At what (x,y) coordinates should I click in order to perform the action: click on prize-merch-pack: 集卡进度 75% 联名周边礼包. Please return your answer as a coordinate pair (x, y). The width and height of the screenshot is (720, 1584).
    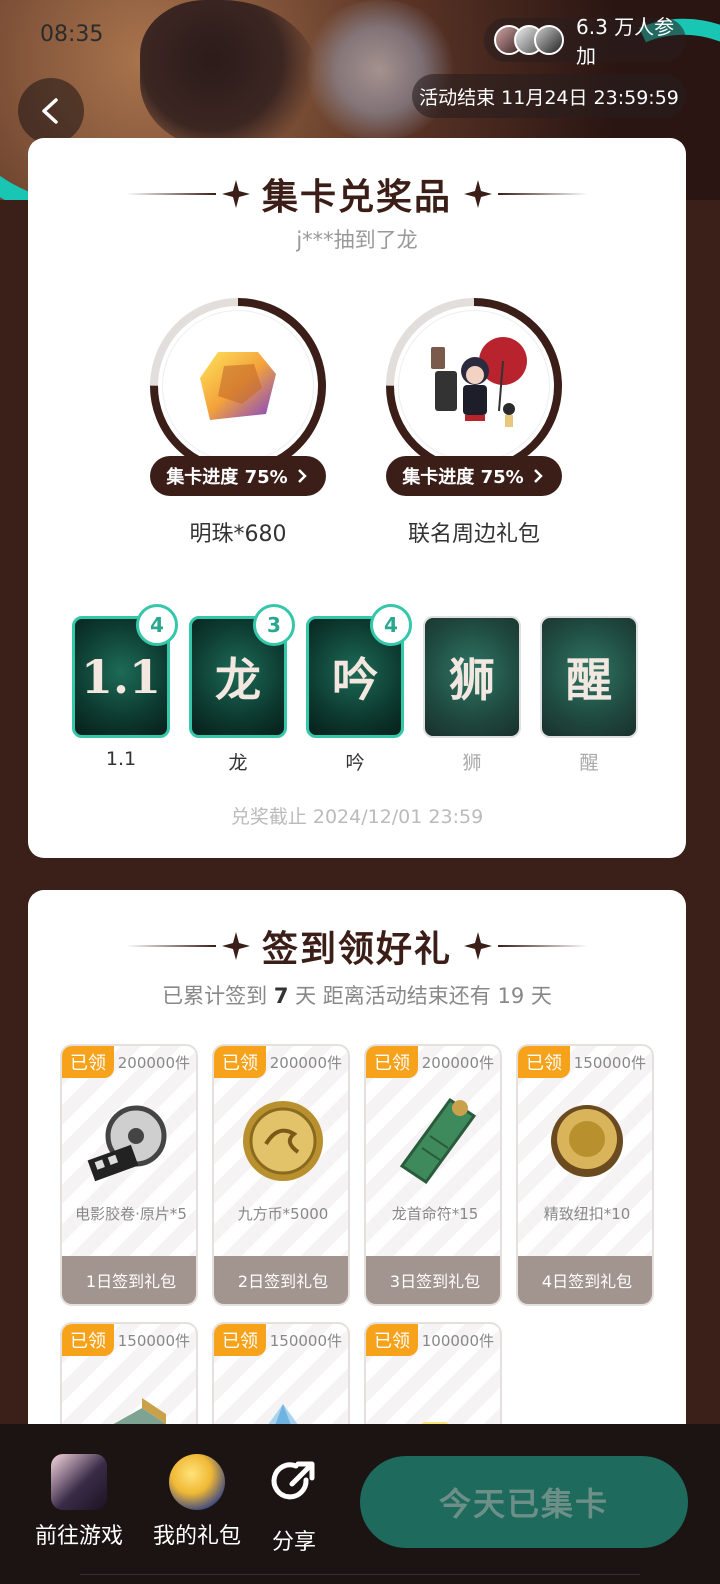
    Looking at the image, I should click on (474, 421).